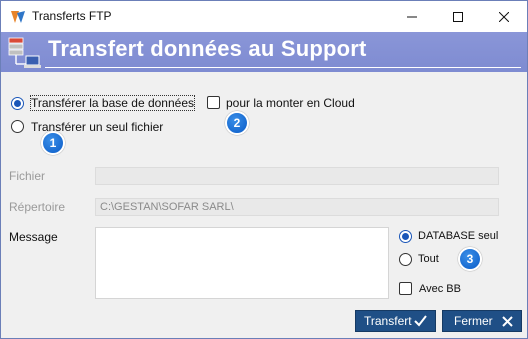  Describe the element at coordinates (24, 52) in the screenshot. I see `server-network-icon` at that location.